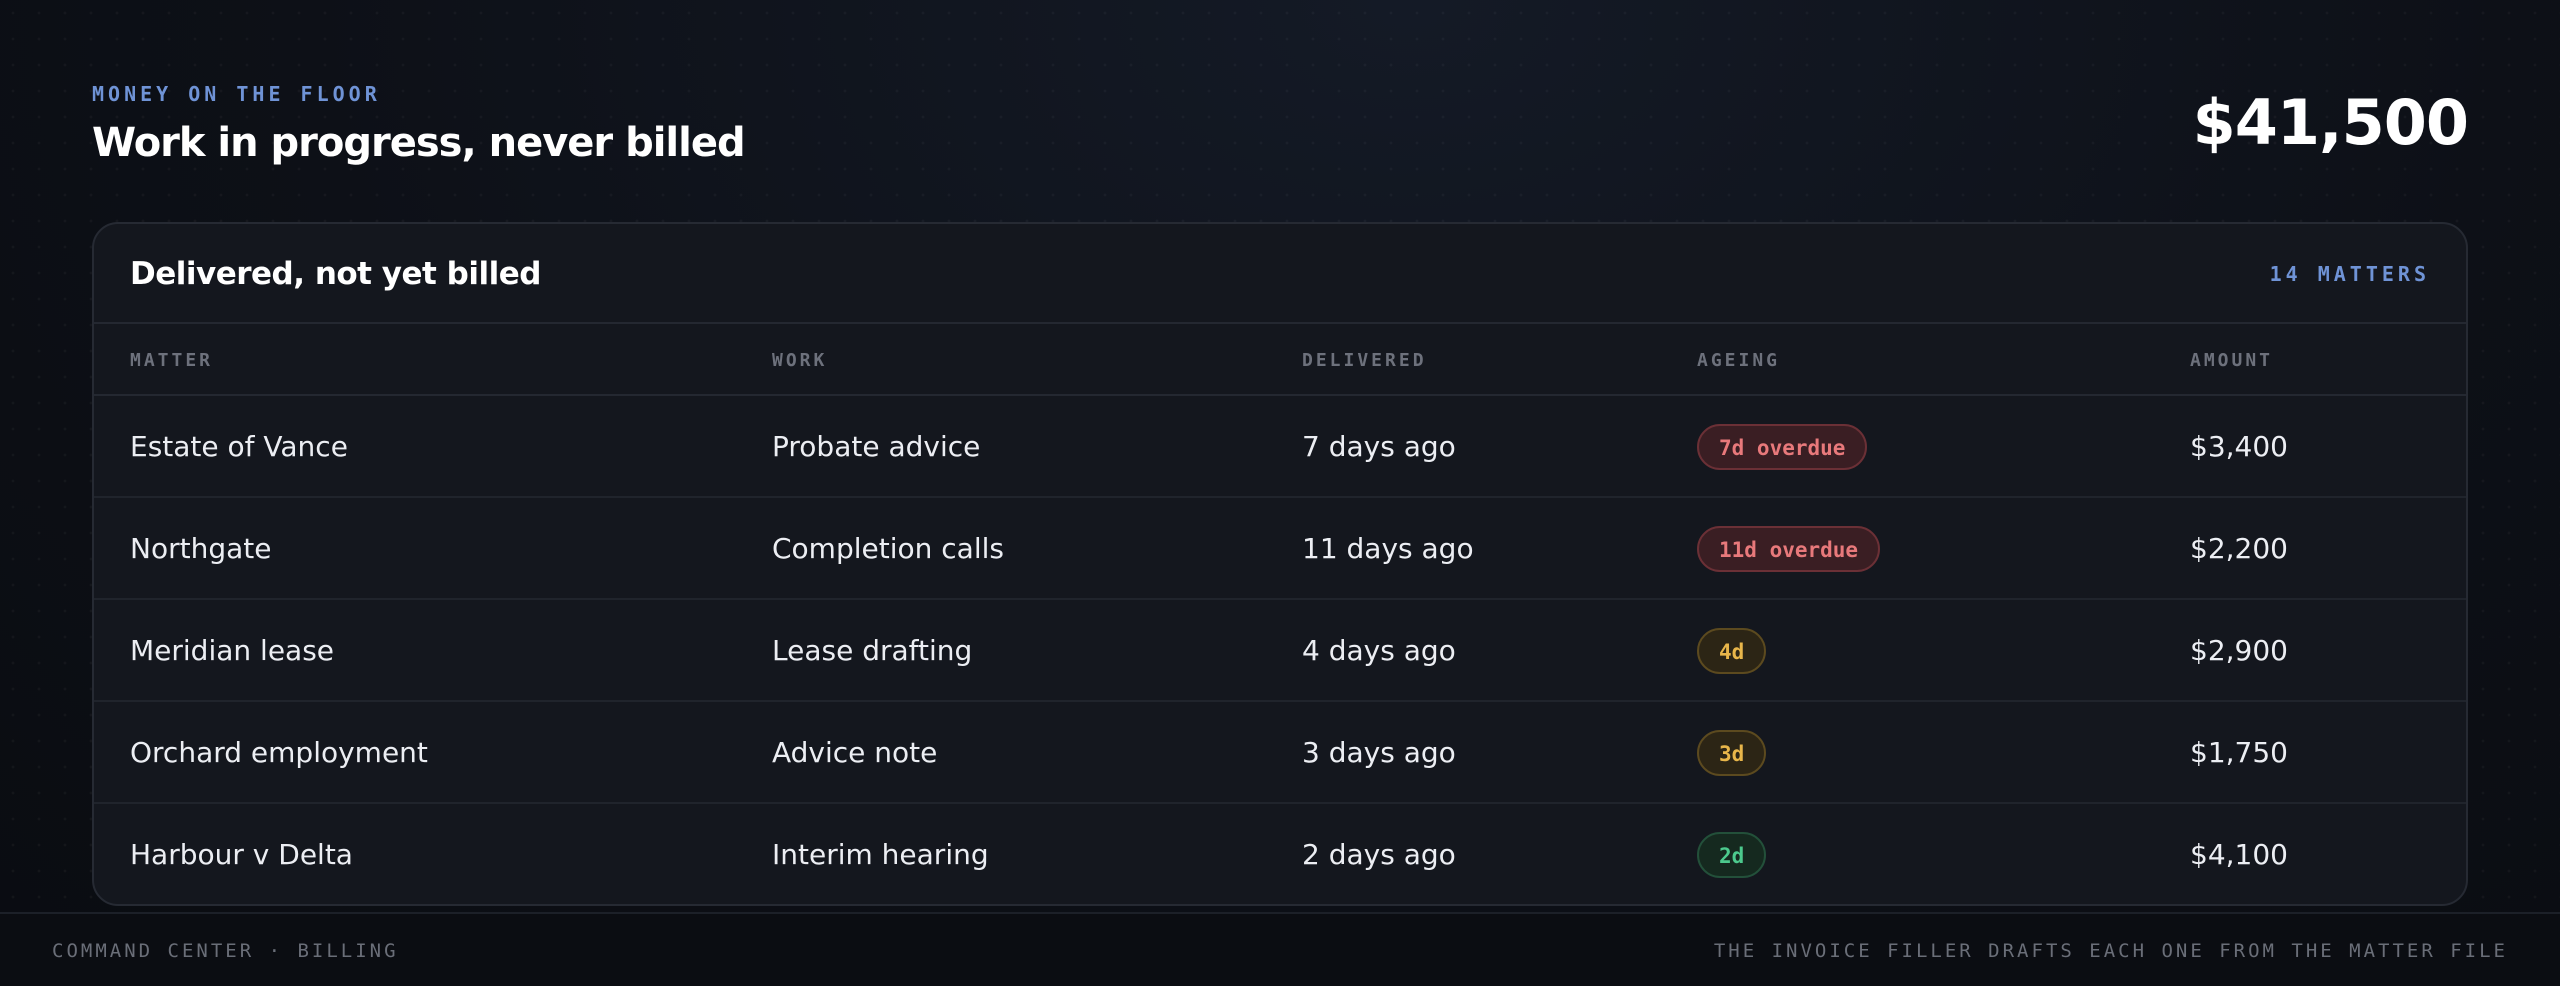 The height and width of the screenshot is (986, 2560). I want to click on matter-cell: Meridian lease, so click(232, 650).